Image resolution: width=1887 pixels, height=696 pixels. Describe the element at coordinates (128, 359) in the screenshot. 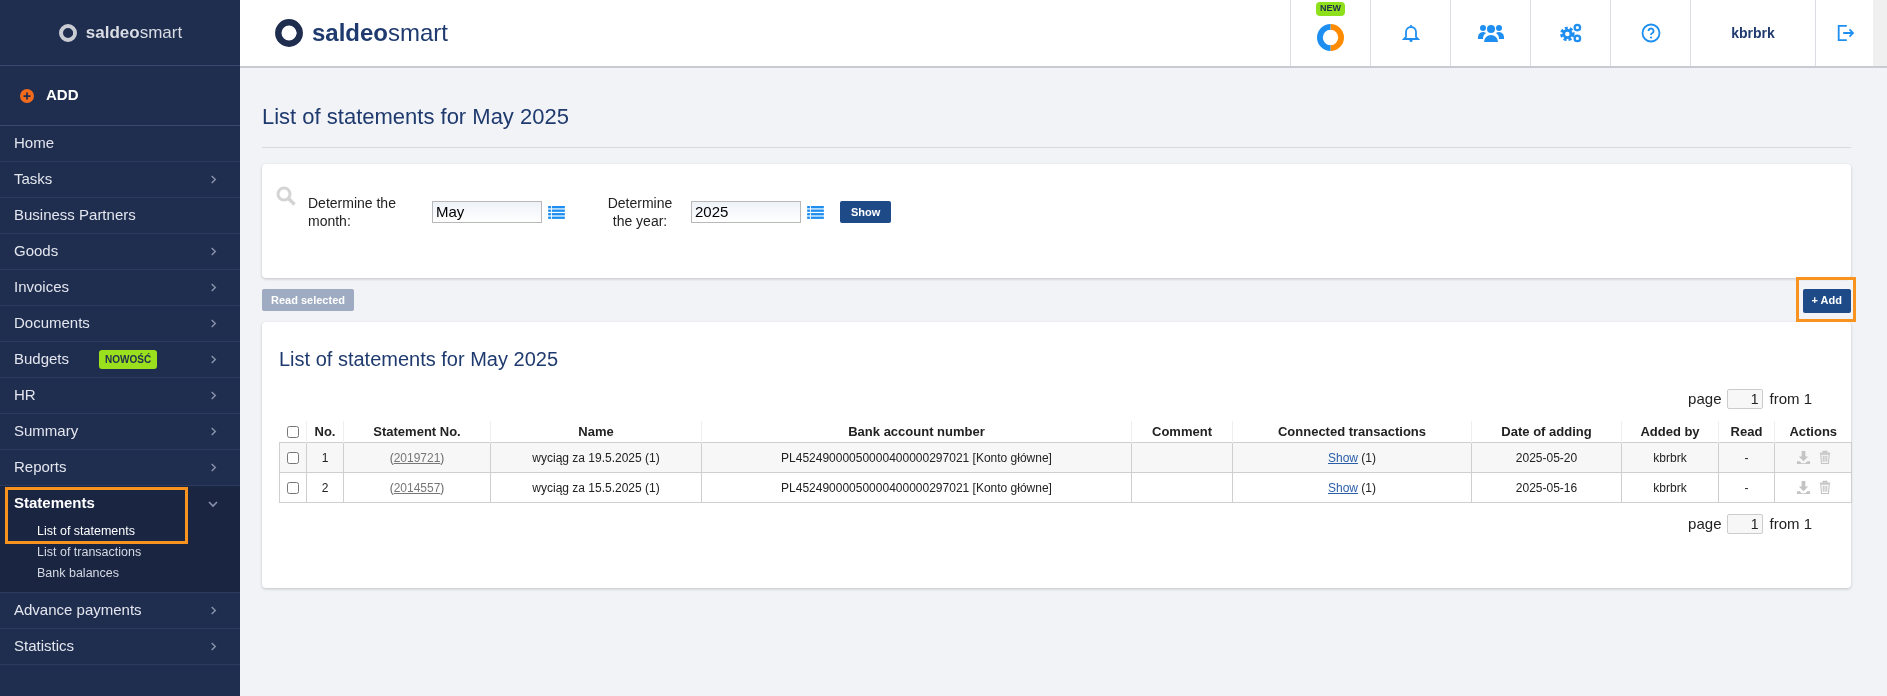

I see `new-badge: NOWOŚĆ` at that location.